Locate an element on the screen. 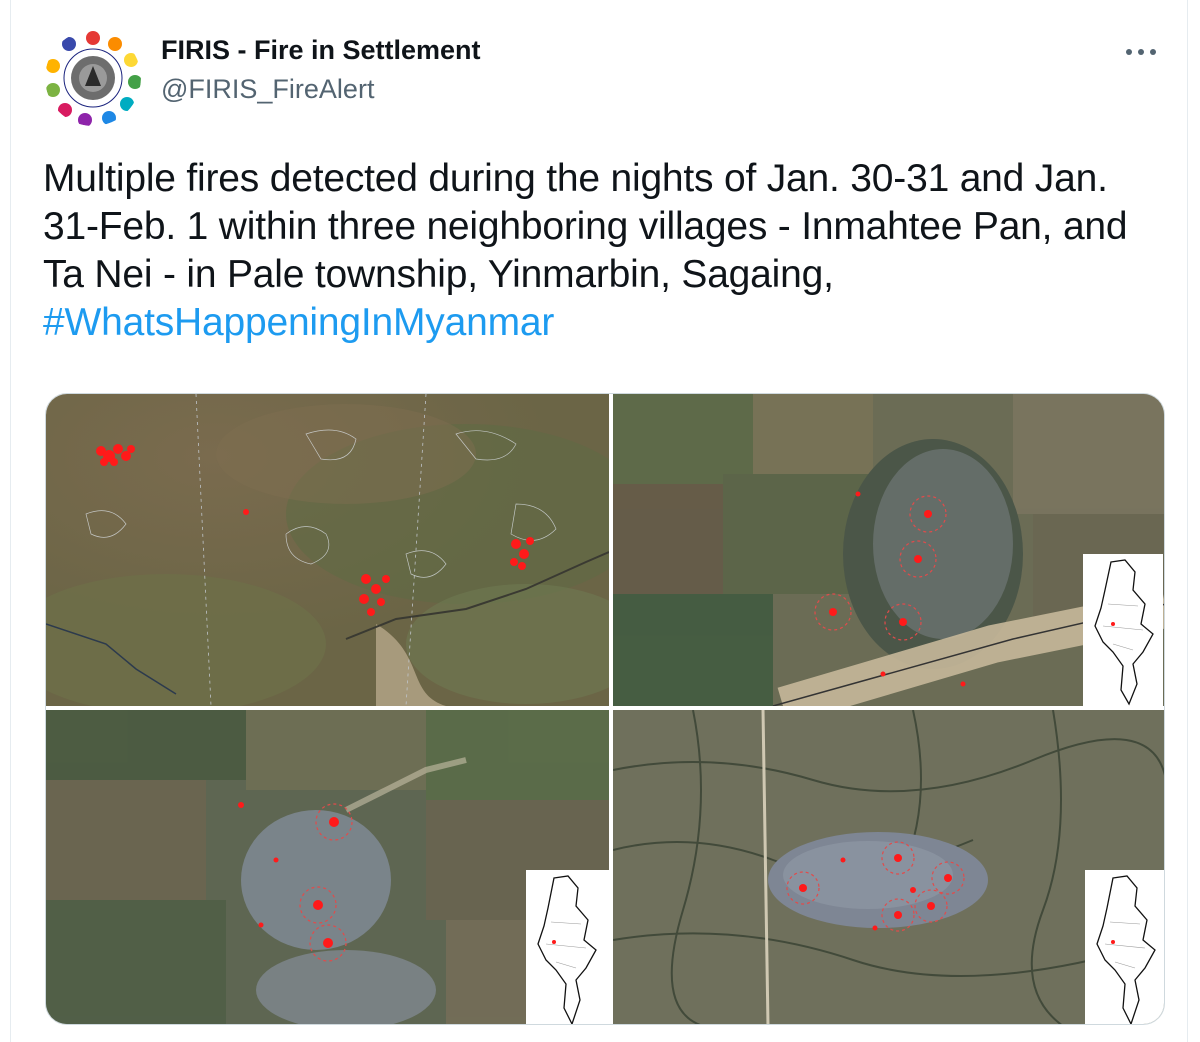  media-image-overview is located at coordinates (327, 550).